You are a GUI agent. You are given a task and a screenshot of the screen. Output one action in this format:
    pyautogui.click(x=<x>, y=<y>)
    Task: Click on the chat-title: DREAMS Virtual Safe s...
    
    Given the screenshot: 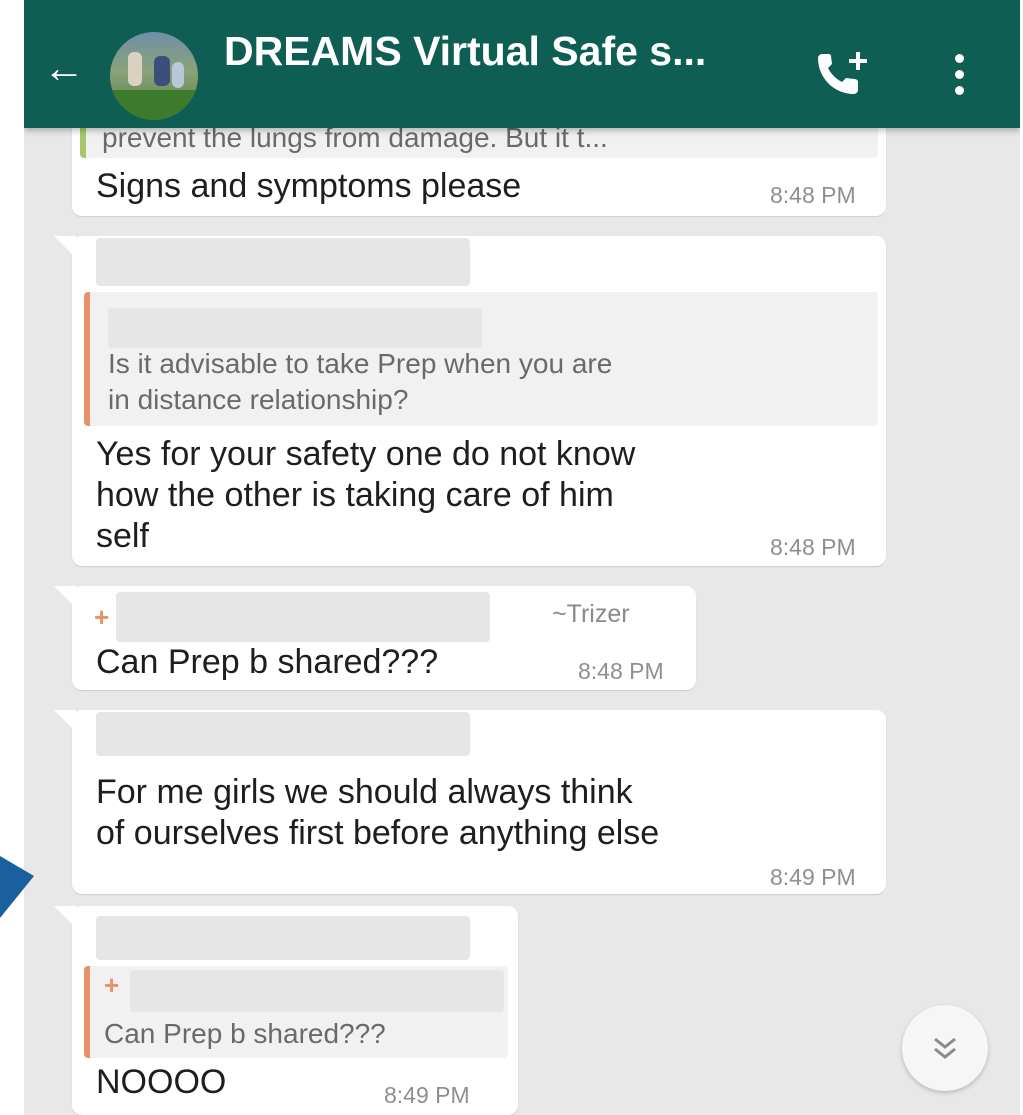 What is the action you would take?
    pyautogui.click(x=504, y=51)
    